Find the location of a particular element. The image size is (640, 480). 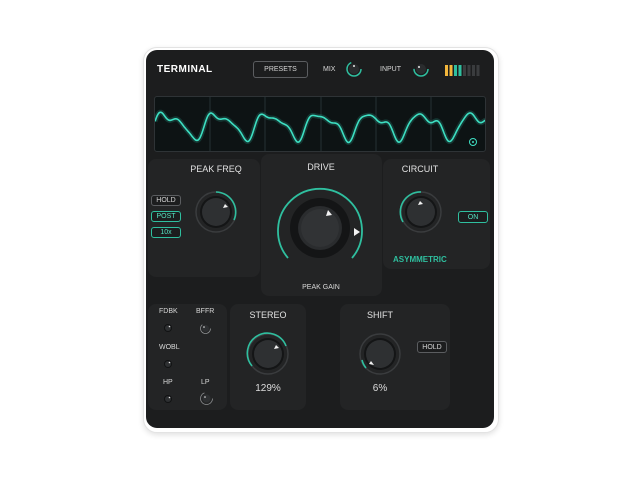

peak-freq-knob is located at coordinates (216, 212).